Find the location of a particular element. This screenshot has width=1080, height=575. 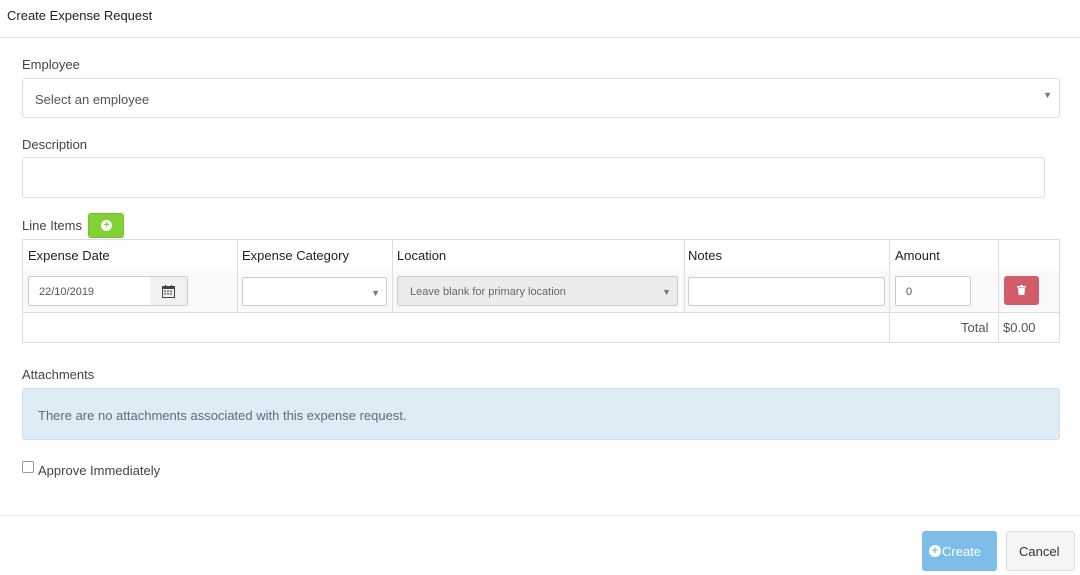

create-button-label: Create is located at coordinates (962, 551).